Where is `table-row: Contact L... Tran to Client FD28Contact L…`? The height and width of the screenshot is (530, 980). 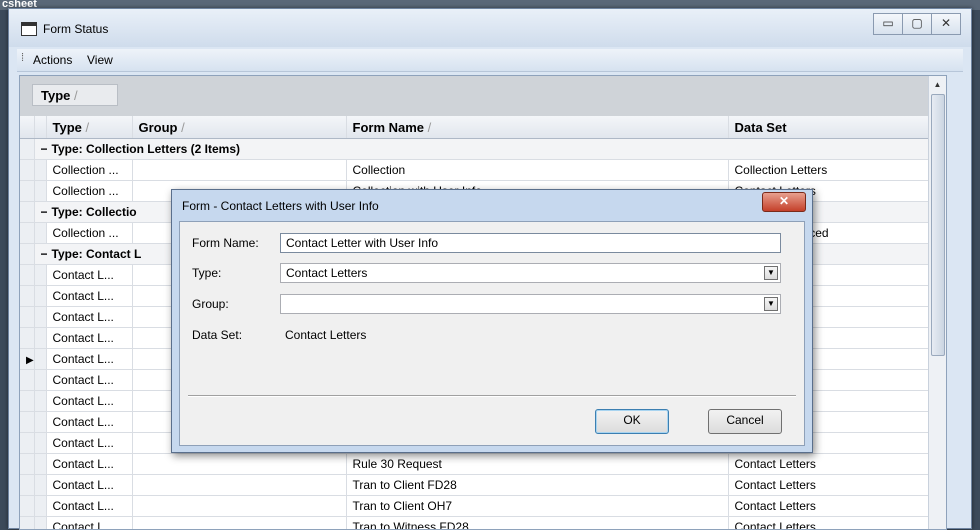
table-row: Contact L... Tran to Client FD28Contact L… is located at coordinates (474, 485).